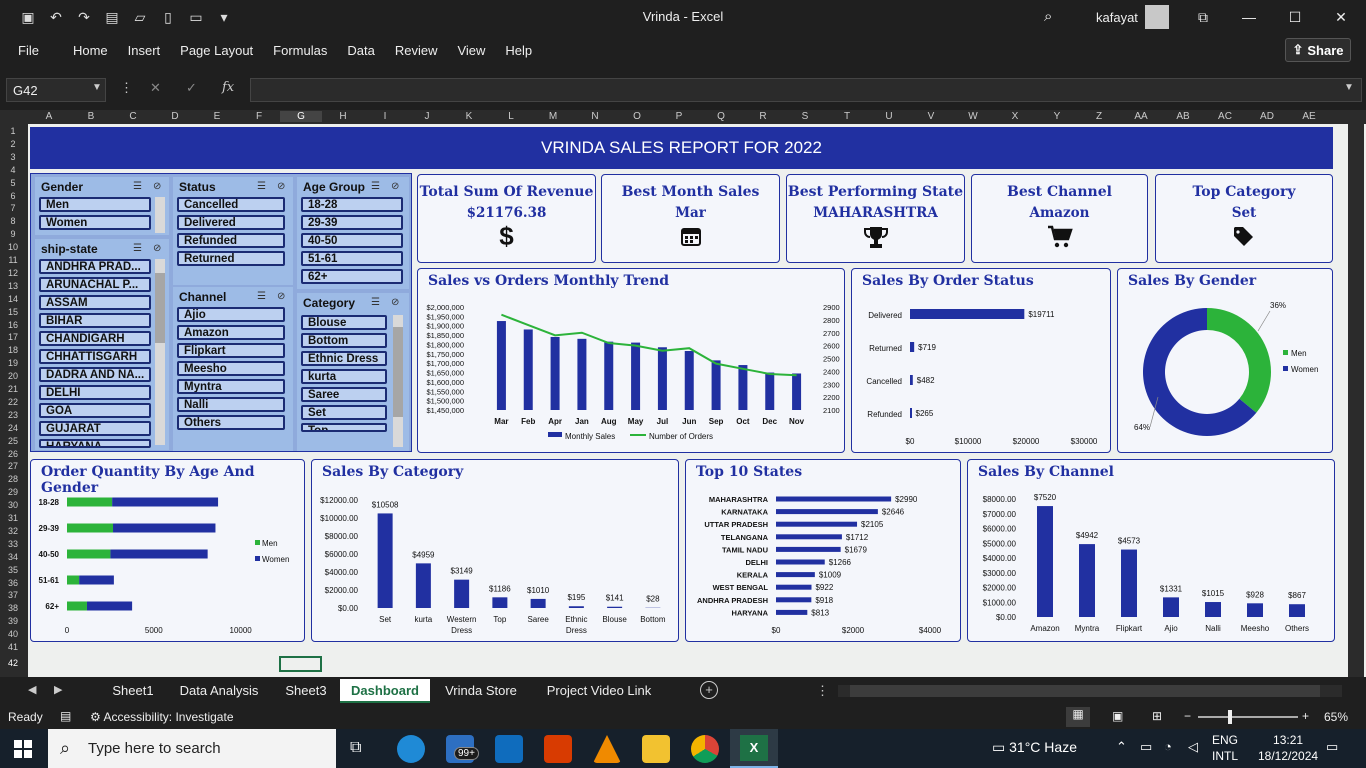 Image resolution: width=1366 pixels, height=768 pixels. What do you see at coordinates (754, 748) in the screenshot?
I see `excel-taskbar-button: X` at bounding box center [754, 748].